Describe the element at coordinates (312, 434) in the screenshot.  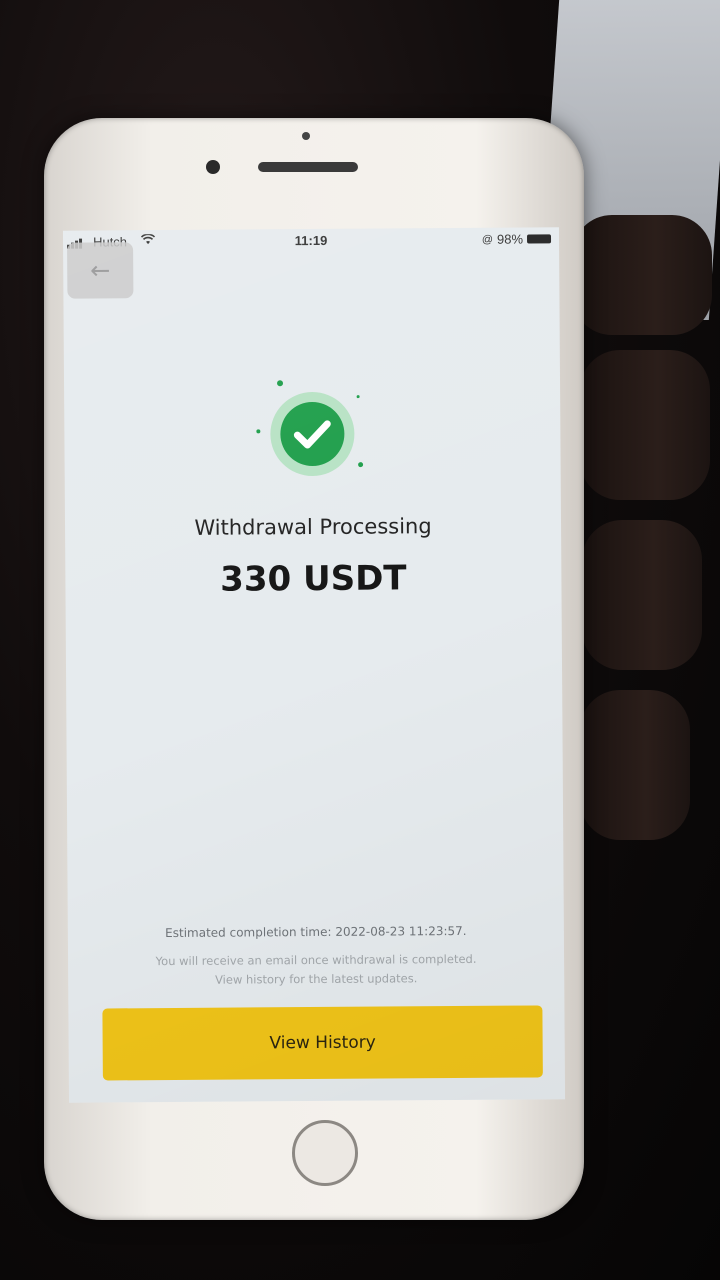
I see `check-circle-icon` at that location.